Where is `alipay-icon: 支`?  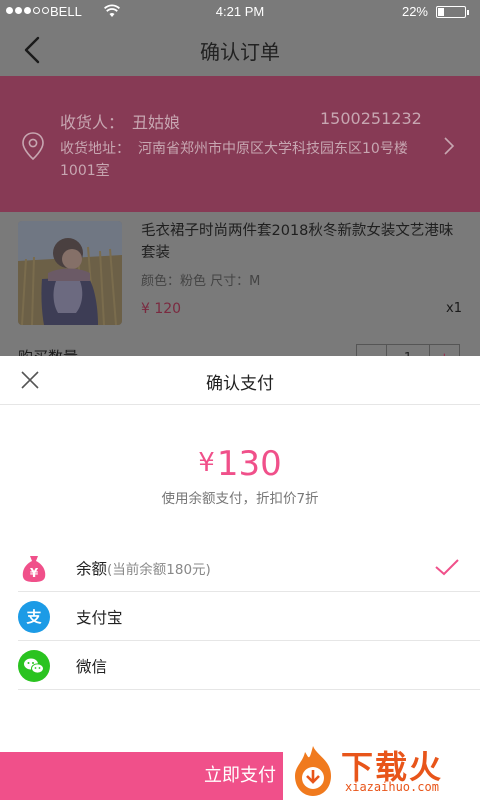
alipay-icon: 支 is located at coordinates (34, 617).